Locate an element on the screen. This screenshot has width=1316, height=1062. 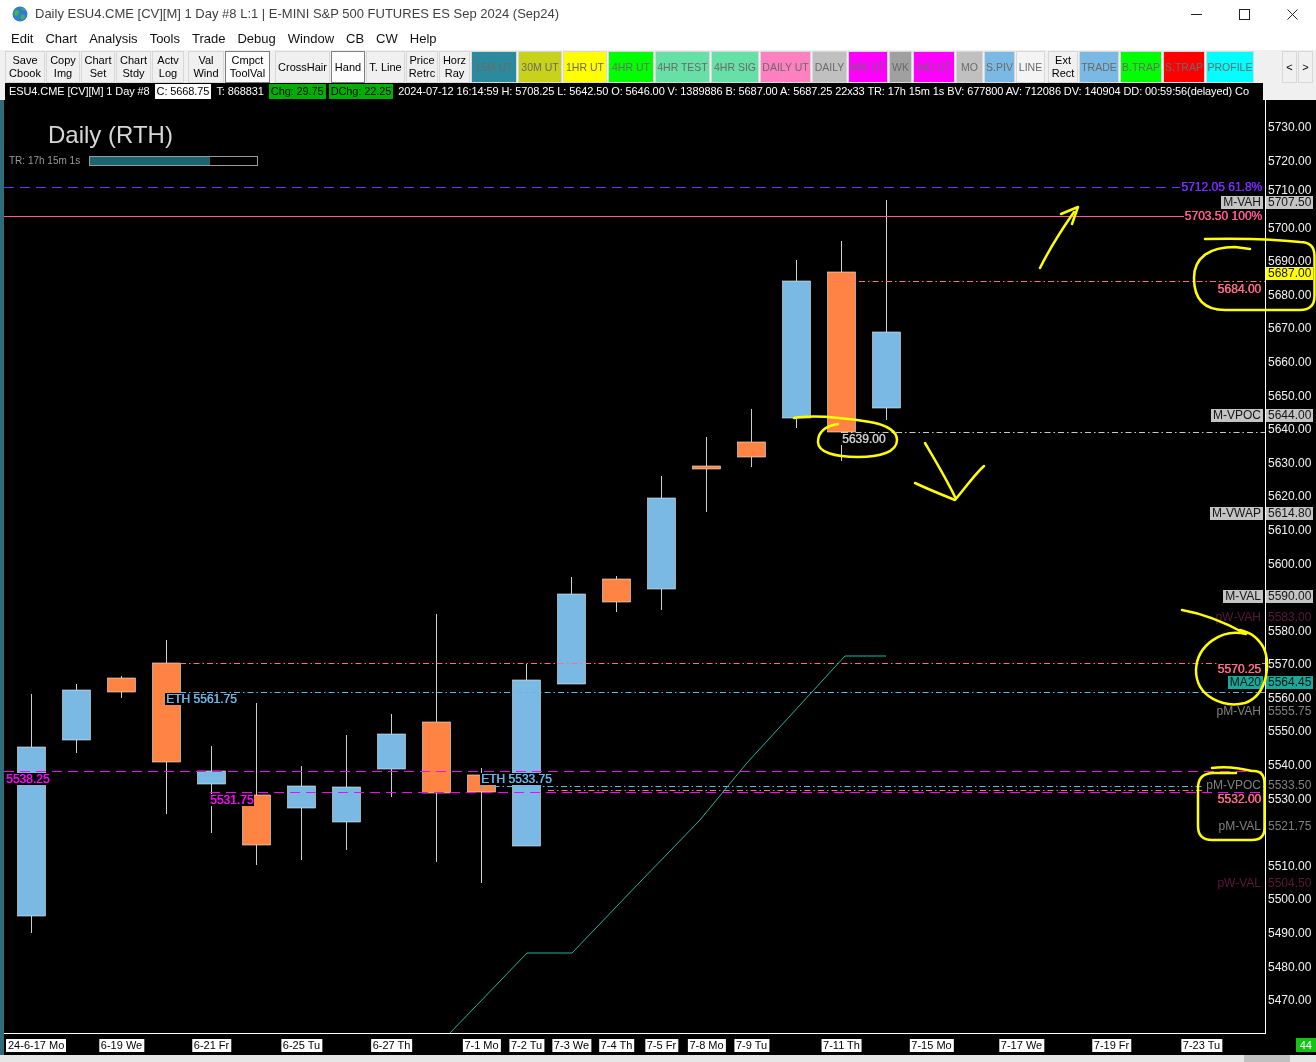
quote-text: 2024-07-12 16:14:59 H: 5708.25 L: 5642.50 O: 5646.00 V: 1389886 B: 5687.00 A: 5687.25 22x33 TR: 17h 15m 1s BV: 677800 AV: 712086 DV: 140904 DD: 00:59:56(delayed) Co is located at coordinates (823, 91).